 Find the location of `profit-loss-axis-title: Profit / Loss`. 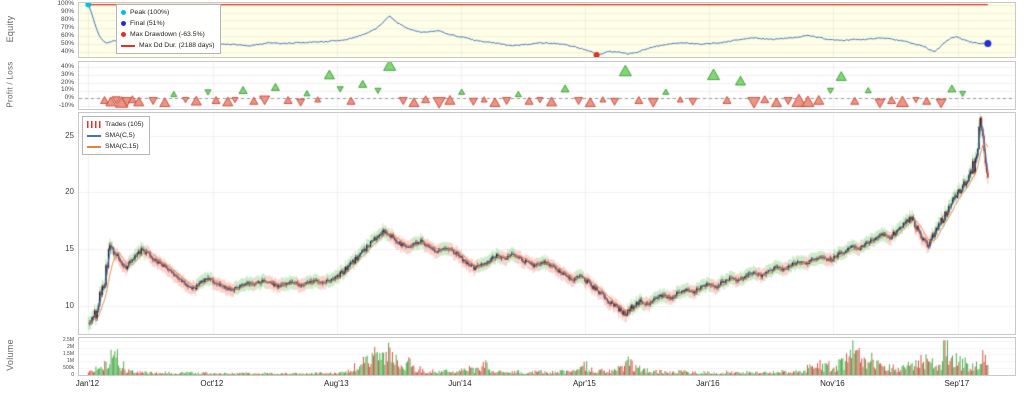

profit-loss-axis-title: Profit / Loss is located at coordinates (10, 84).